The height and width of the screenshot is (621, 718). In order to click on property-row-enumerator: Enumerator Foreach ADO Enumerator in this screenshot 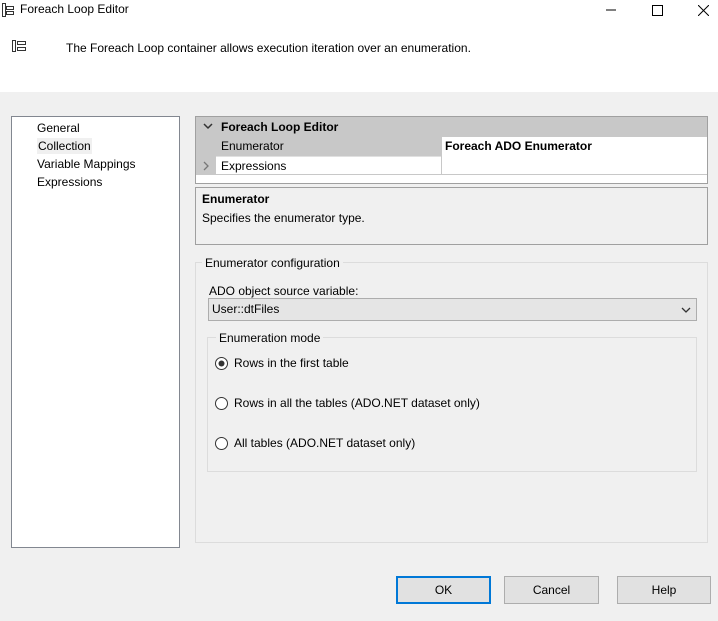, I will do `click(451, 146)`.